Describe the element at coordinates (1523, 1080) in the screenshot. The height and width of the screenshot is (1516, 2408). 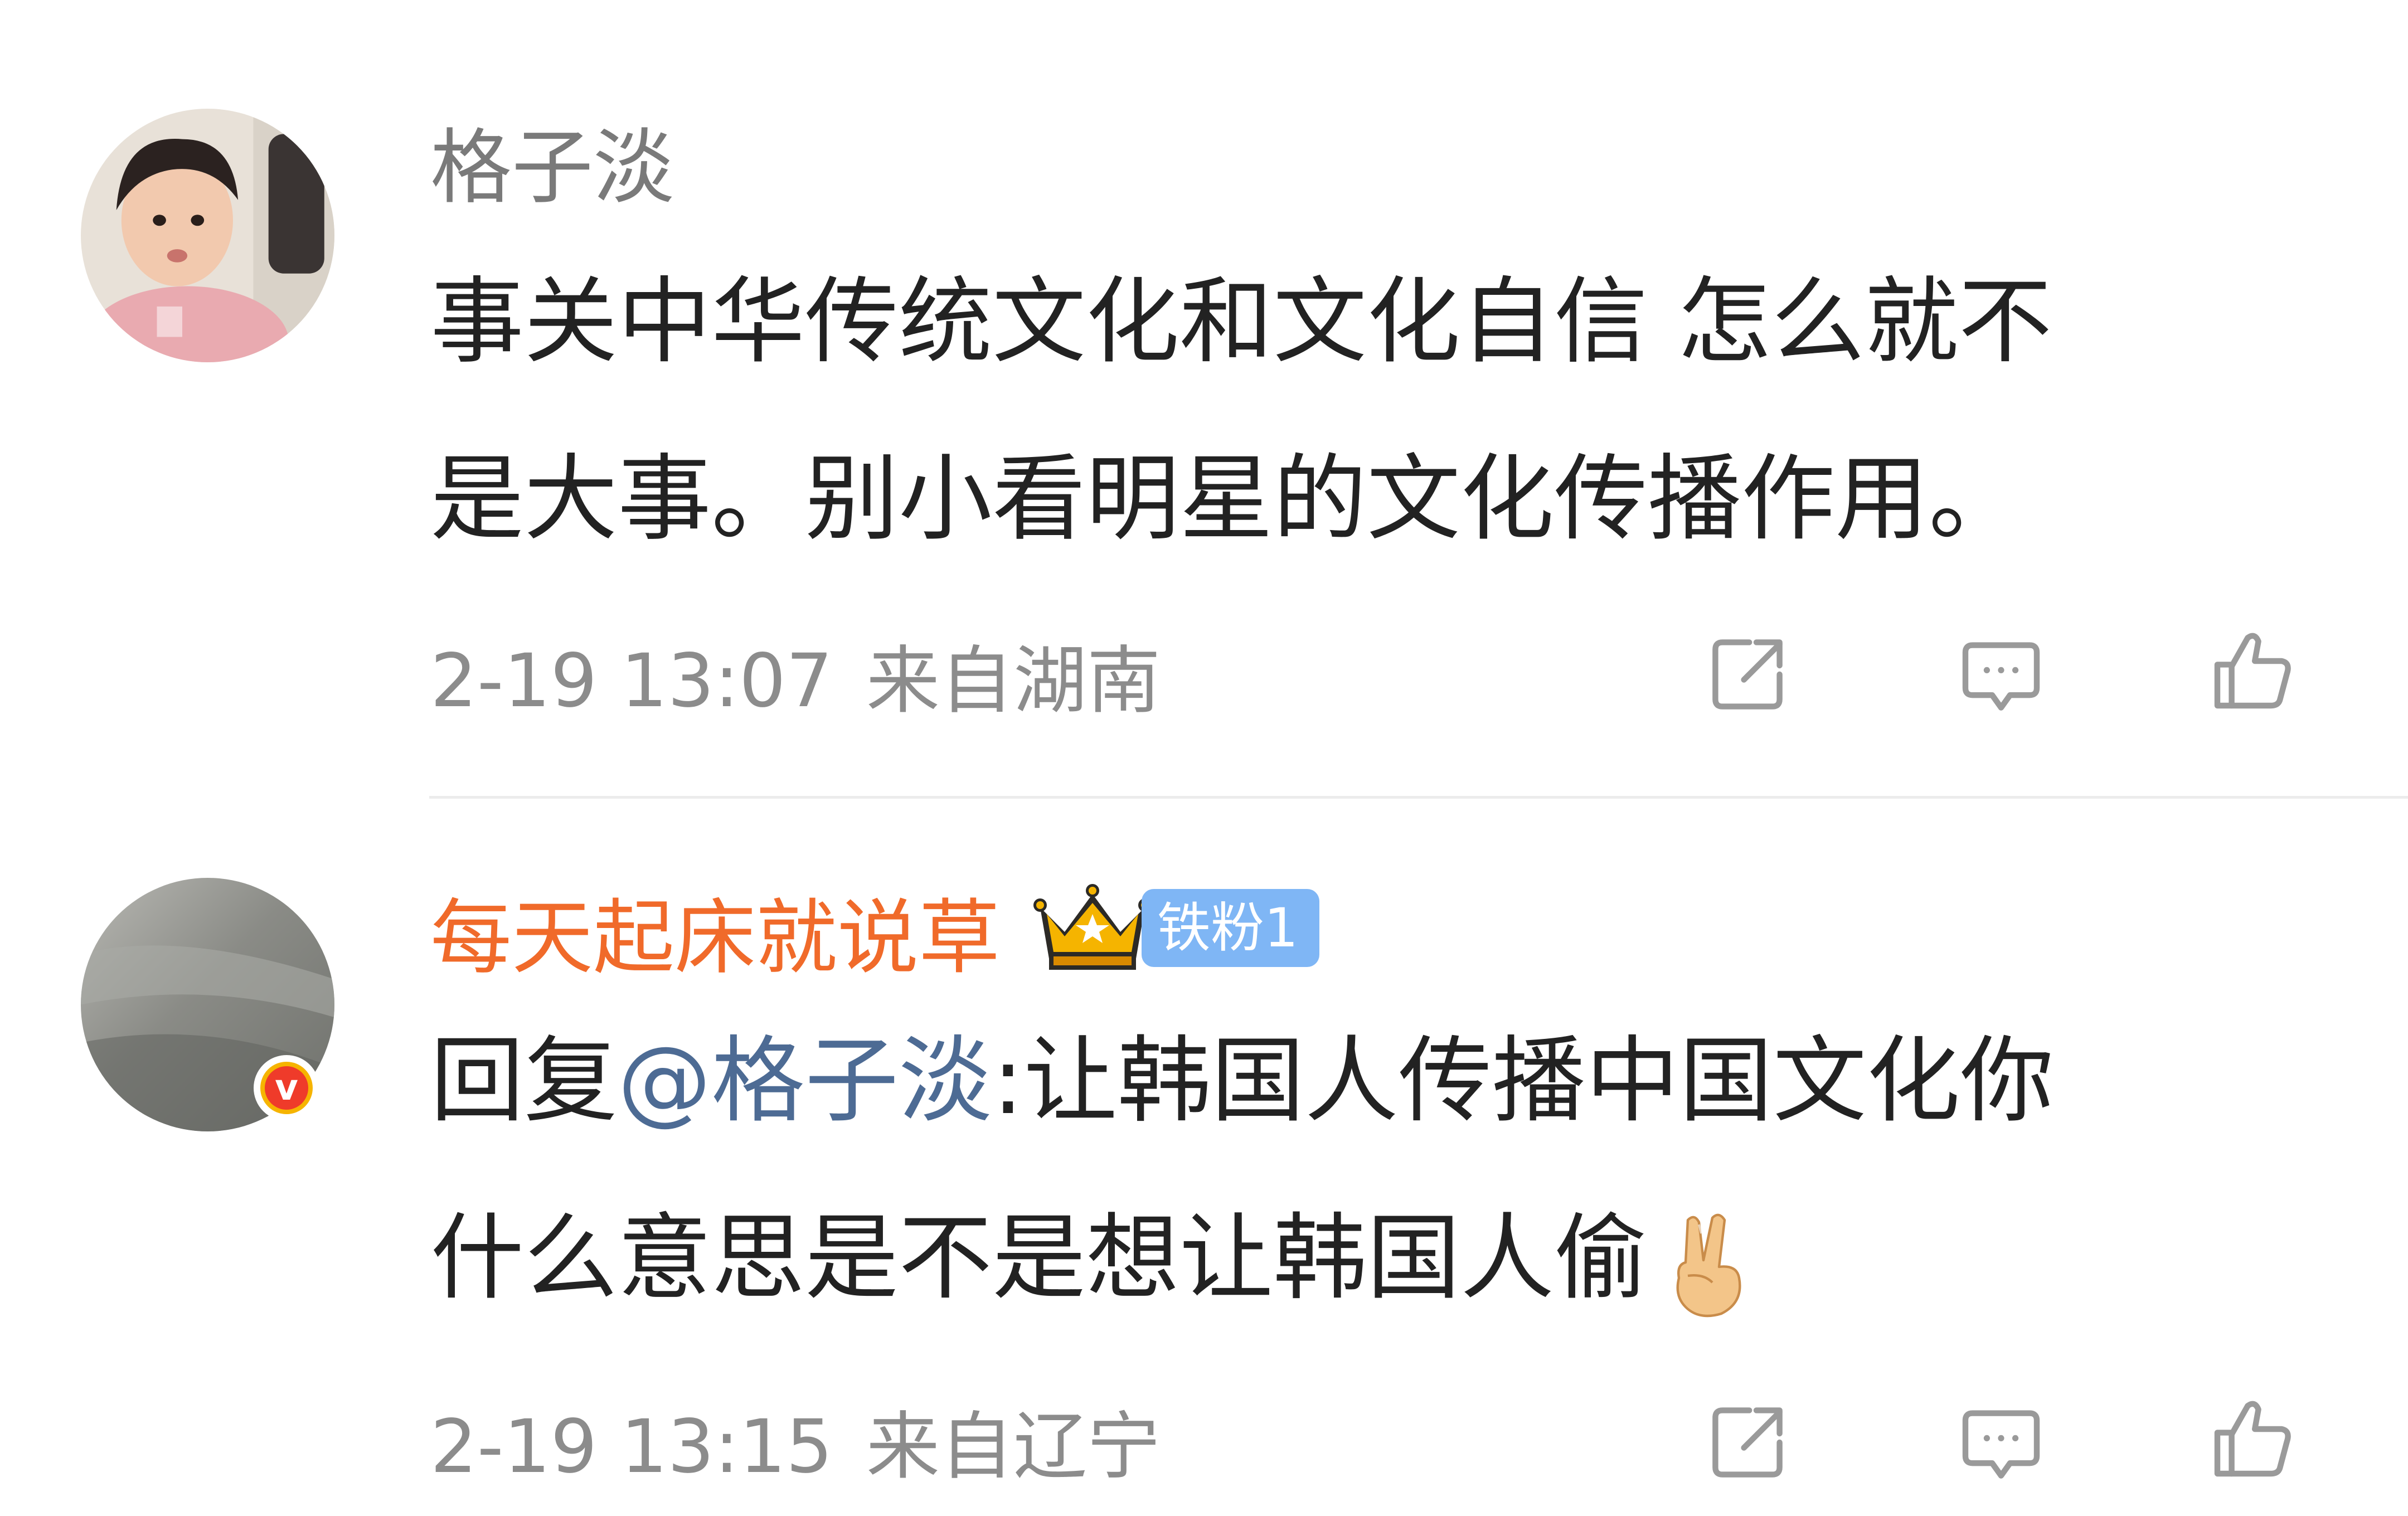
I see `comment-body-text: :让韩国人传播中国文化你` at that location.